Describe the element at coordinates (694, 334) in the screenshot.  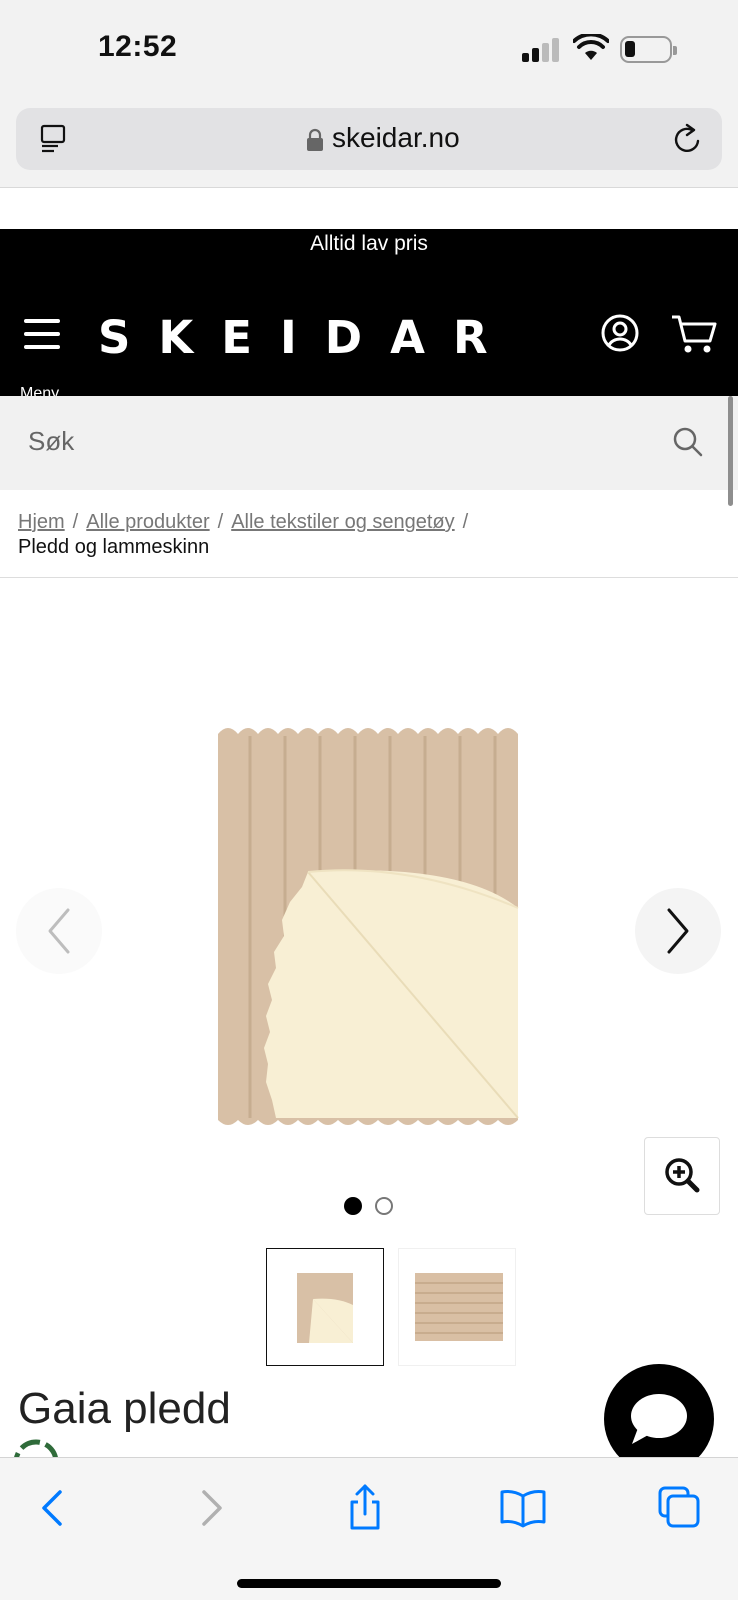
I see `cart-icon` at that location.